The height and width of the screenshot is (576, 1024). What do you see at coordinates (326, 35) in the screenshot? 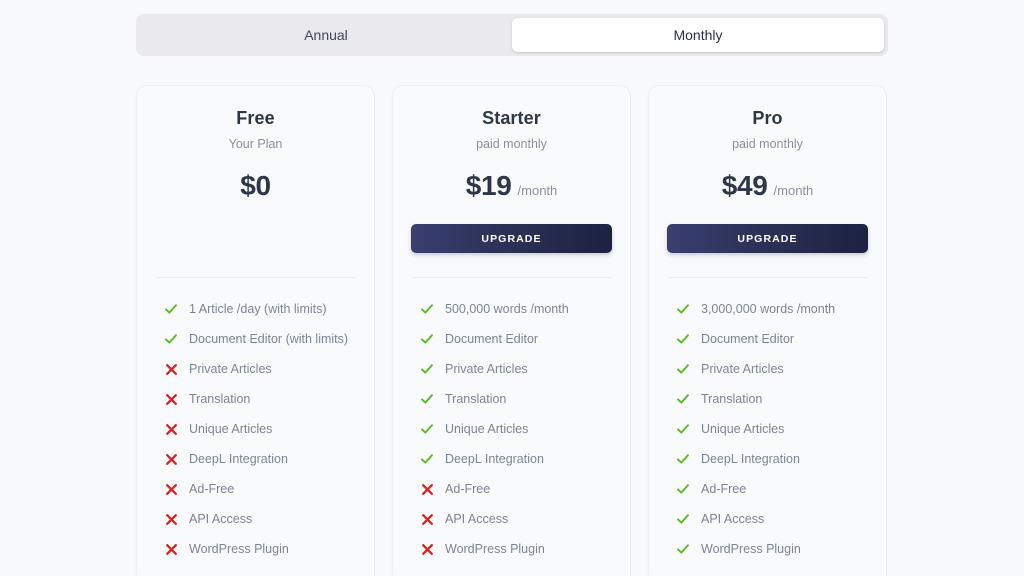
I see `toggle-option-annual: Annual` at bounding box center [326, 35].